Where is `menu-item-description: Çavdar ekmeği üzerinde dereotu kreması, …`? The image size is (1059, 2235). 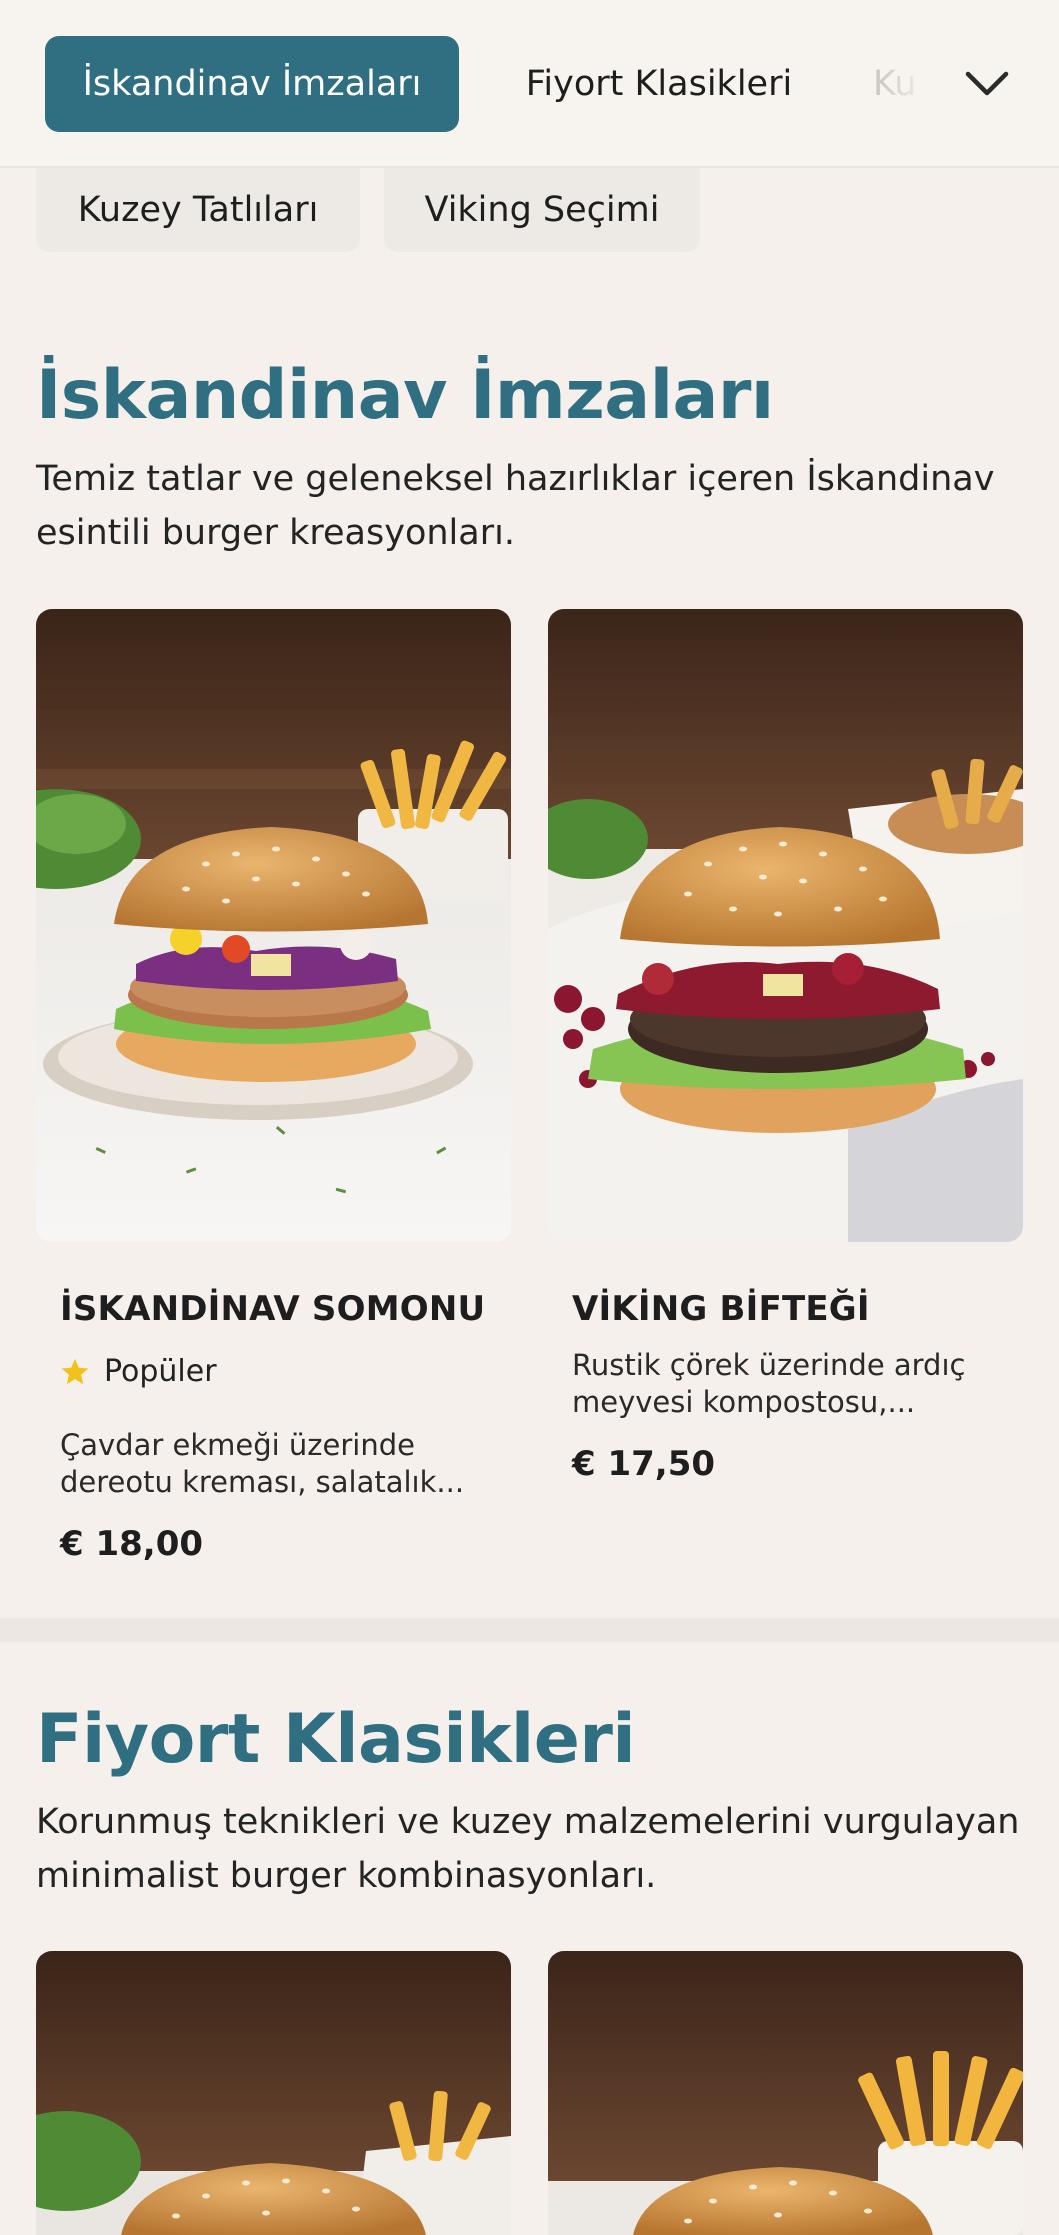
menu-item-description: Çavdar ekmeği üzerinde dereotu kreması, … is located at coordinates (262, 1463).